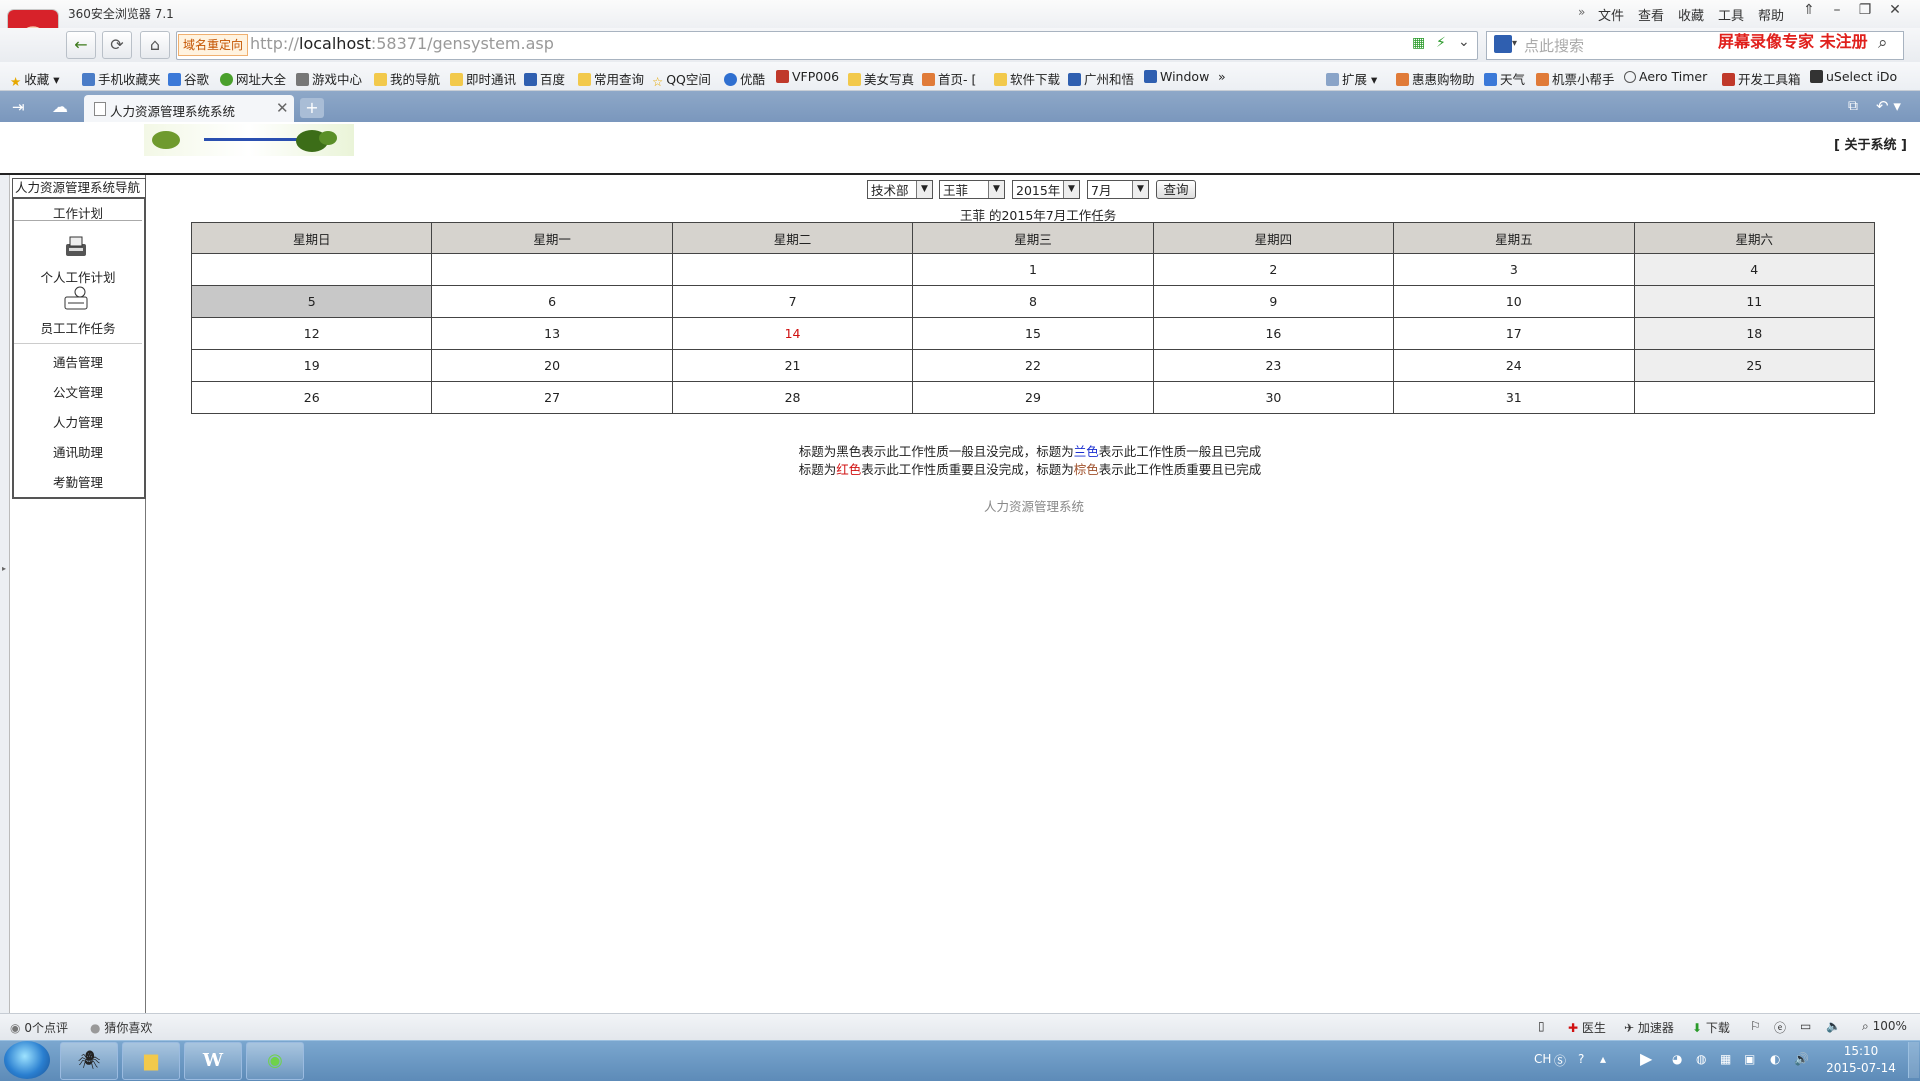 The height and width of the screenshot is (1081, 1920). What do you see at coordinates (1581, 1059) in the screenshot?
I see `tray-help-icon: ?` at bounding box center [1581, 1059].